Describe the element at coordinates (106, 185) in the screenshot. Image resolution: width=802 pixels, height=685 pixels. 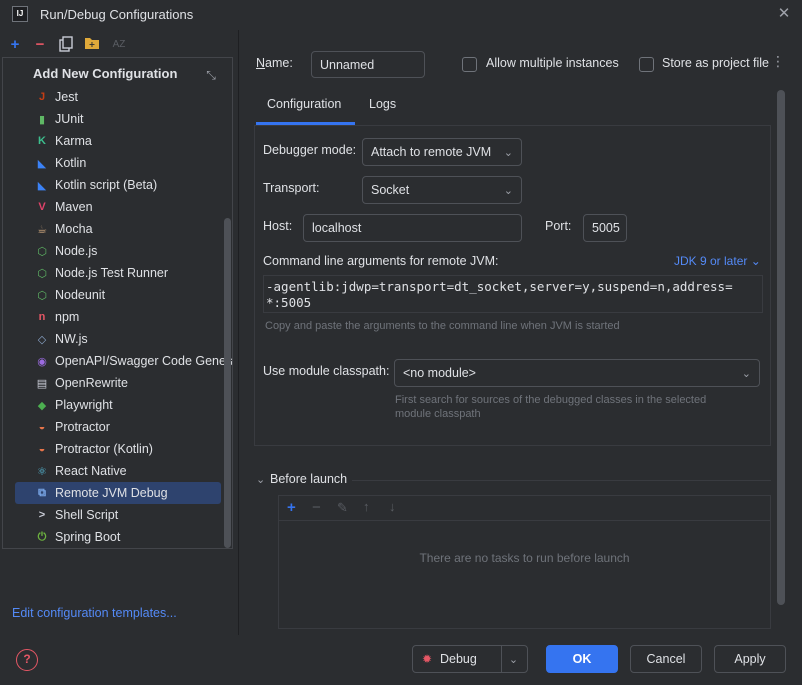
I see `list-item-label: Kotlin script (Beta)` at that location.